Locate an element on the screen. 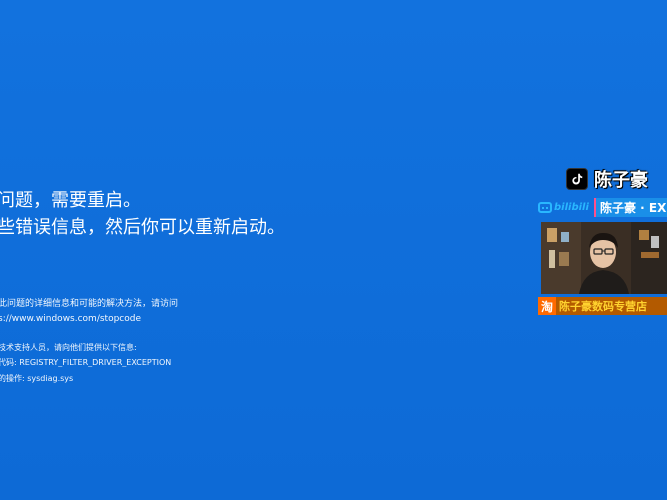 This screenshot has width=667, height=500. bilibili-channel-name: 陈子豪 · EX is located at coordinates (633, 207).